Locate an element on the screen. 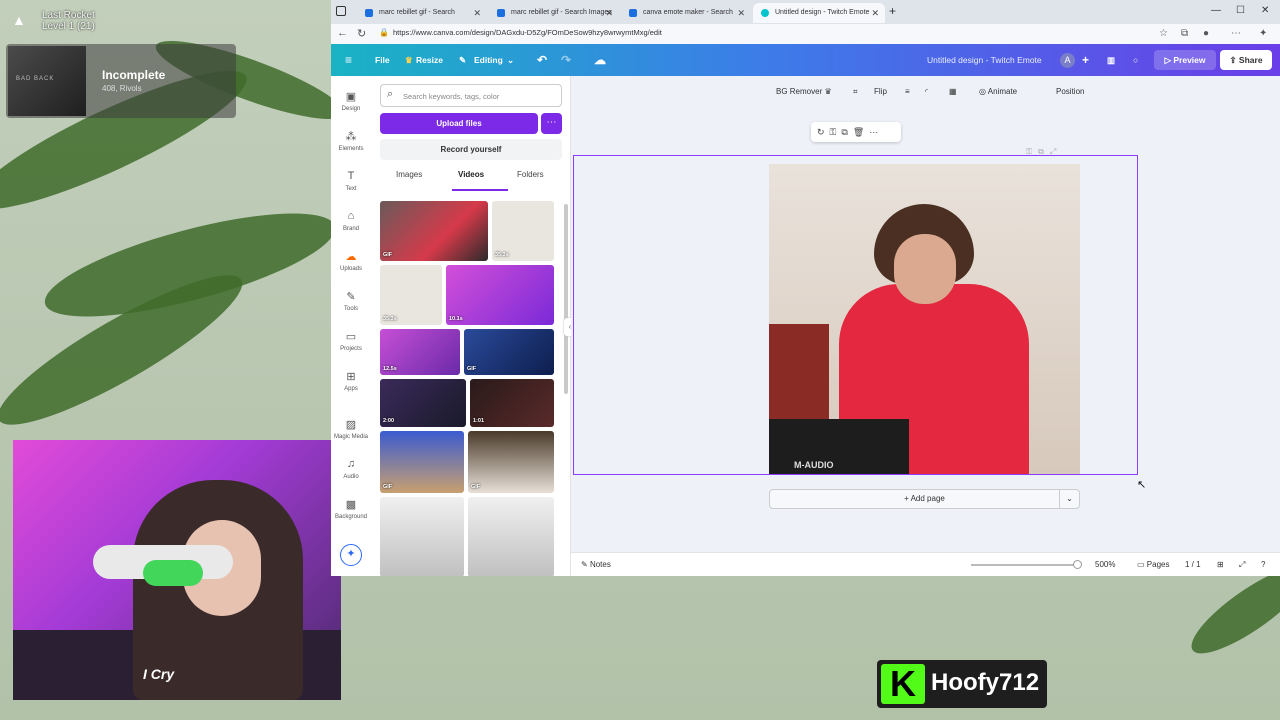 Image resolution: width=1280 pixels, height=720 pixels. close-window-icon: ✕ is located at coordinates (1265, 10).